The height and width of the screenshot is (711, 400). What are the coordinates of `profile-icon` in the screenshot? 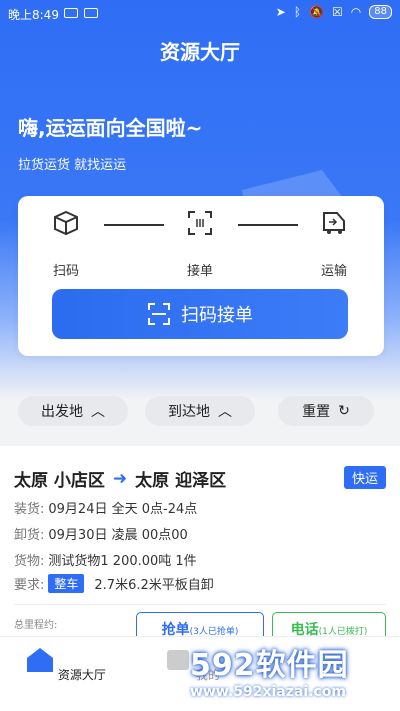 It's located at (178, 660).